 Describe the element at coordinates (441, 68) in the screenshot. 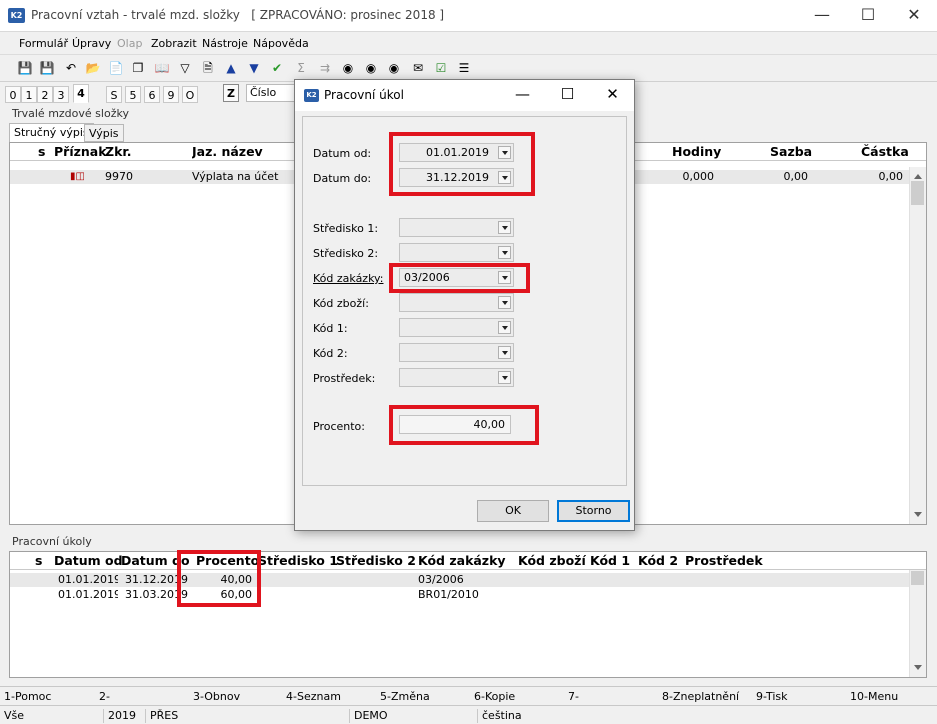

I see `approve-icon: ☑` at that location.